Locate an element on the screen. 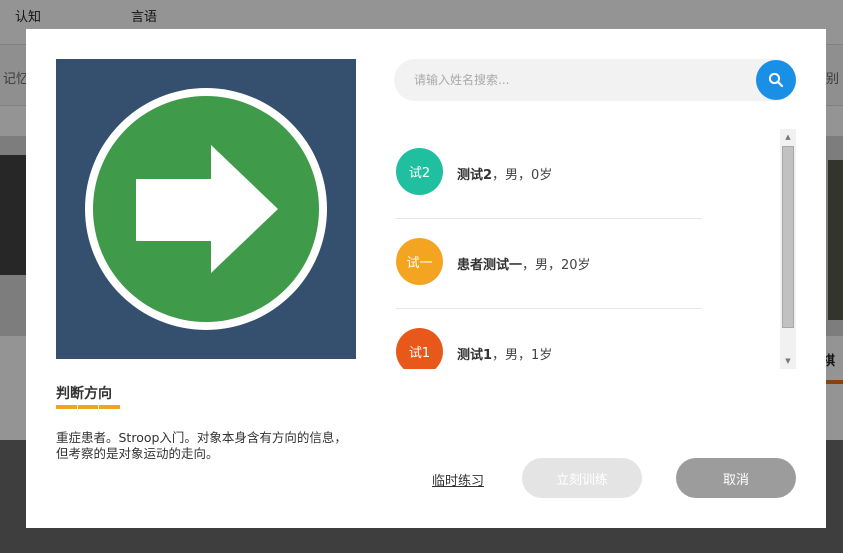  search-input is located at coordinates (574, 80).